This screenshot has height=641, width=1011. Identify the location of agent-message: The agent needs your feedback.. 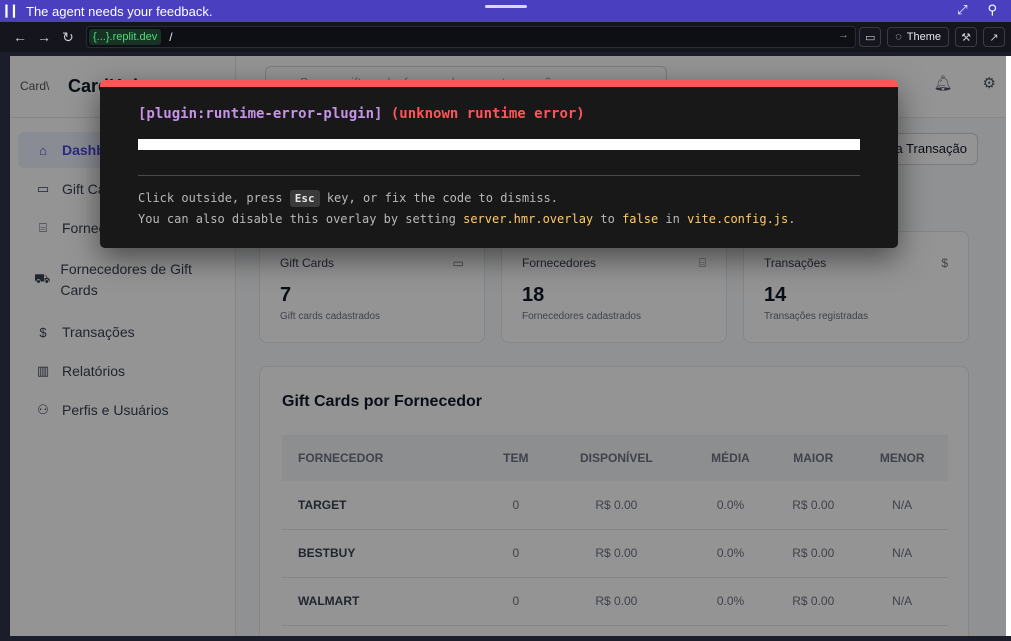
(119, 11).